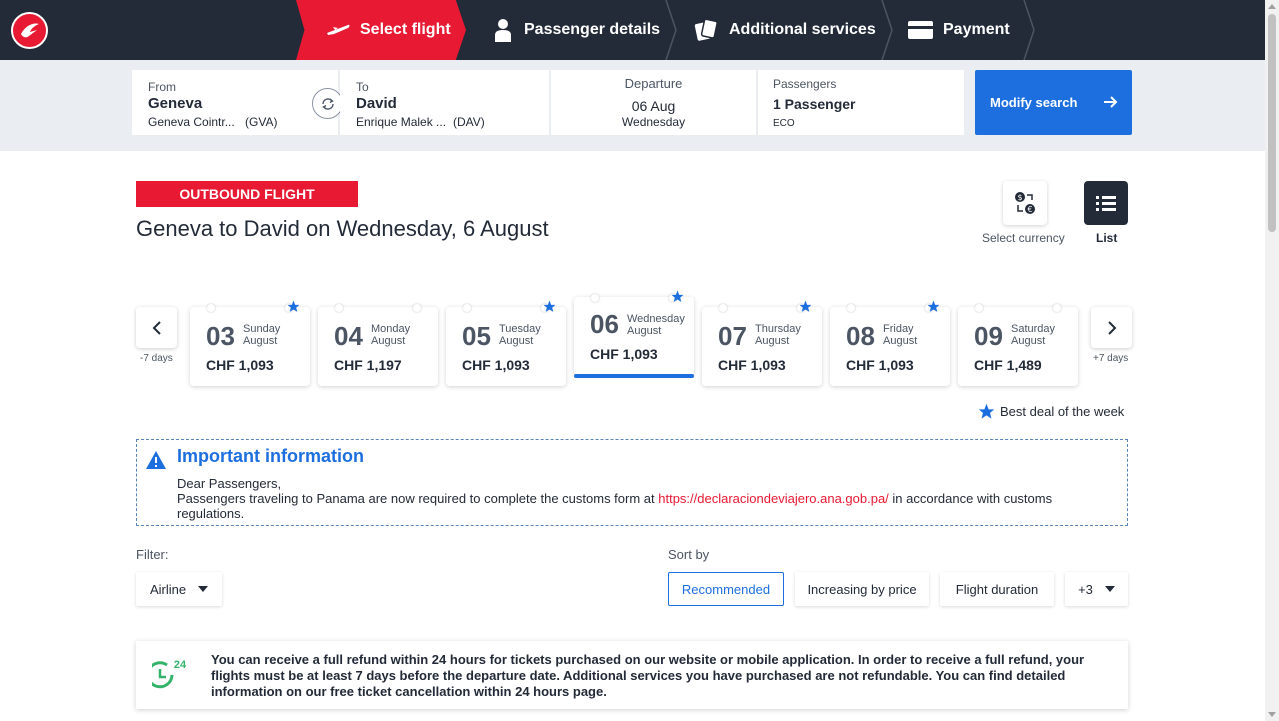 The height and width of the screenshot is (721, 1279). I want to click on date-card-04: 04 Monday August CHF 1,197, so click(378, 345).